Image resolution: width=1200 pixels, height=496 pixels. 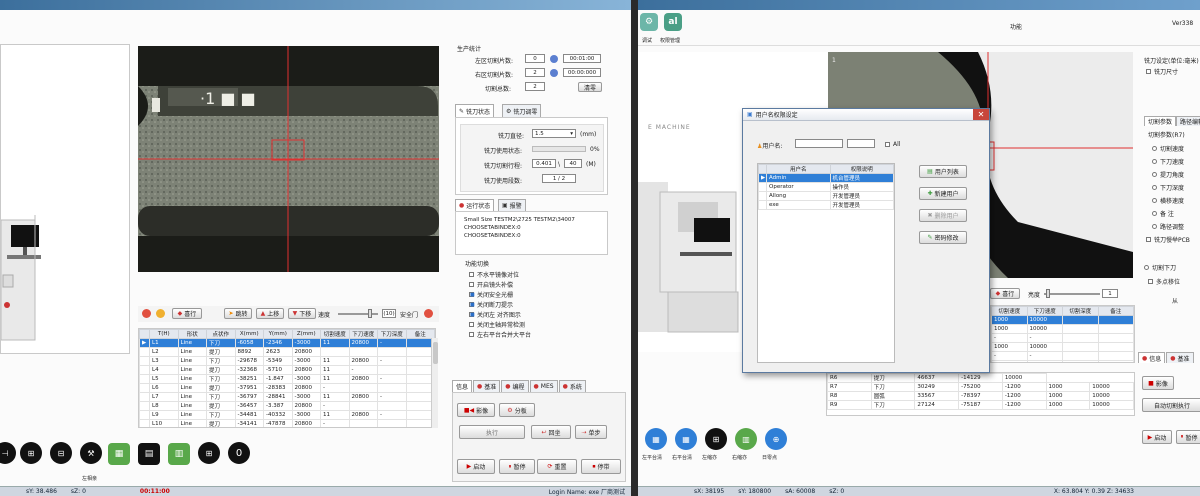 What do you see at coordinates (500, 304) in the screenshot?
I see `function-toggle: ■ 关闭断刀提示` at bounding box center [500, 304].